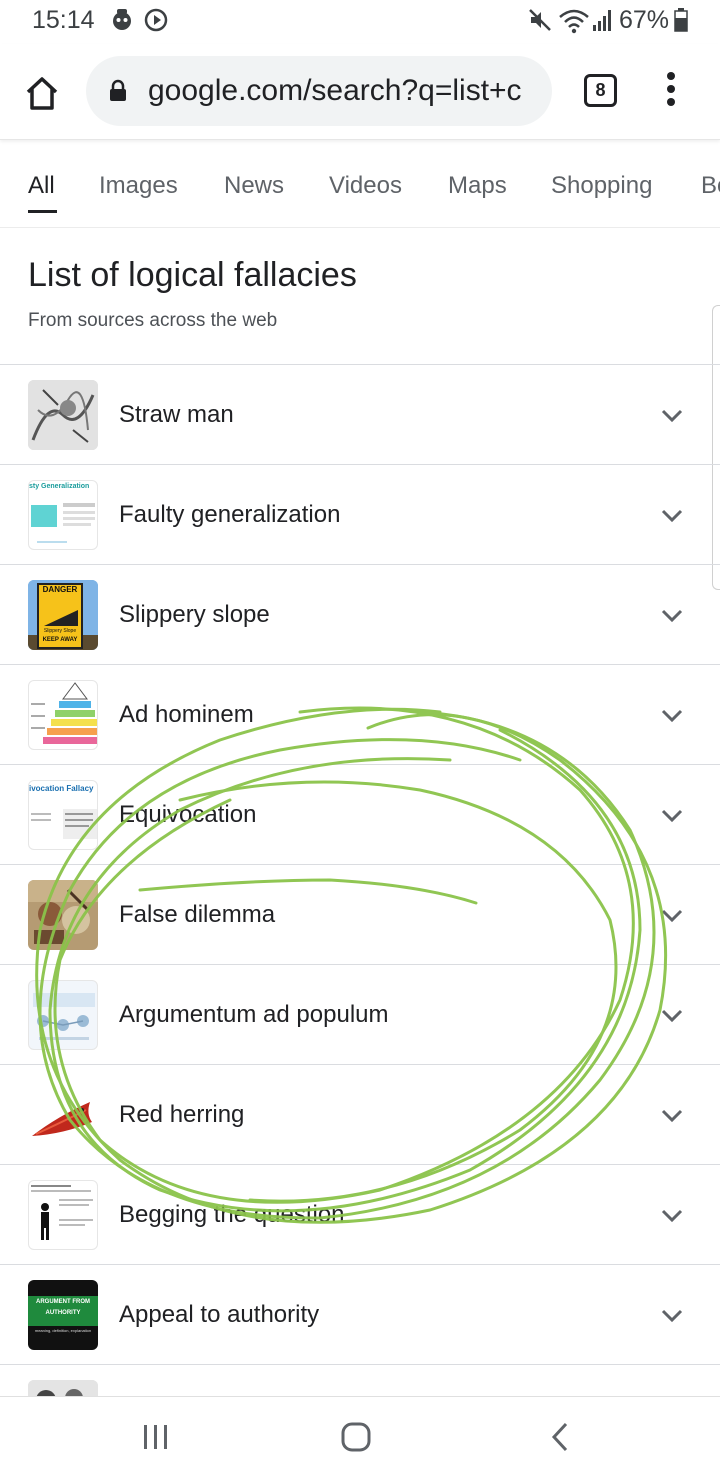 The image size is (720, 1480). What do you see at coordinates (230, 514) in the screenshot?
I see `list-item-label: Faulty generalization` at bounding box center [230, 514].